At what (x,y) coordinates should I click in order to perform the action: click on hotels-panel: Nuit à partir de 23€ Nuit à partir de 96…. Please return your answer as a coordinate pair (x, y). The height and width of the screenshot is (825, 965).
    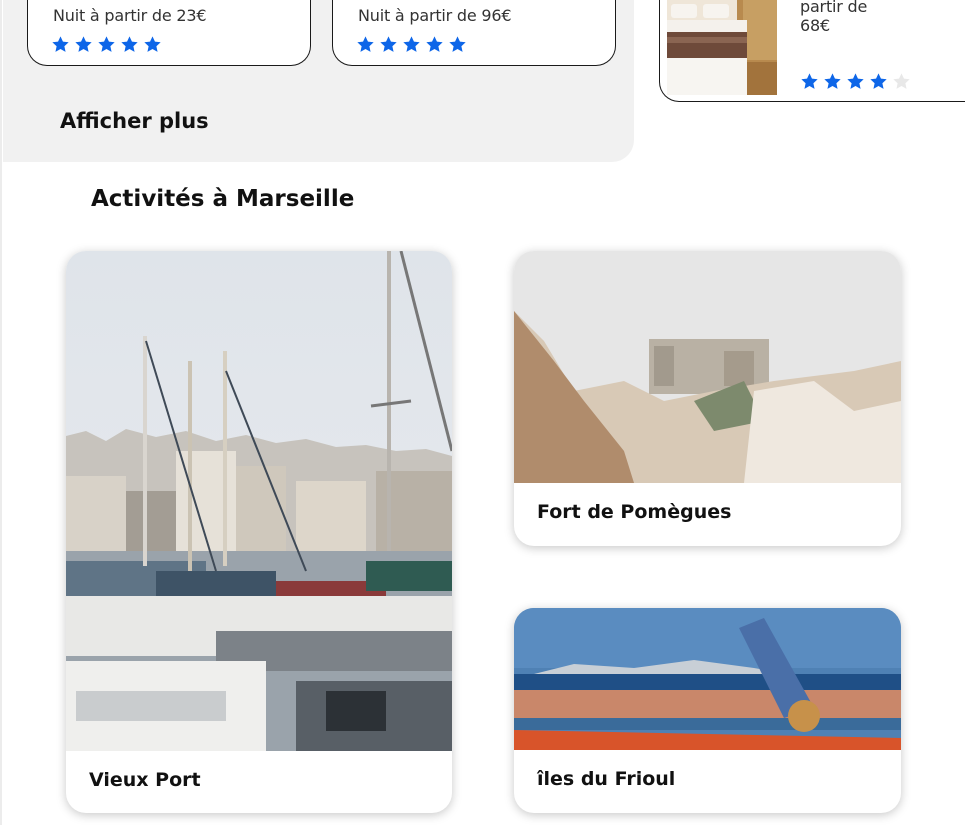
    Looking at the image, I should click on (318, 81).